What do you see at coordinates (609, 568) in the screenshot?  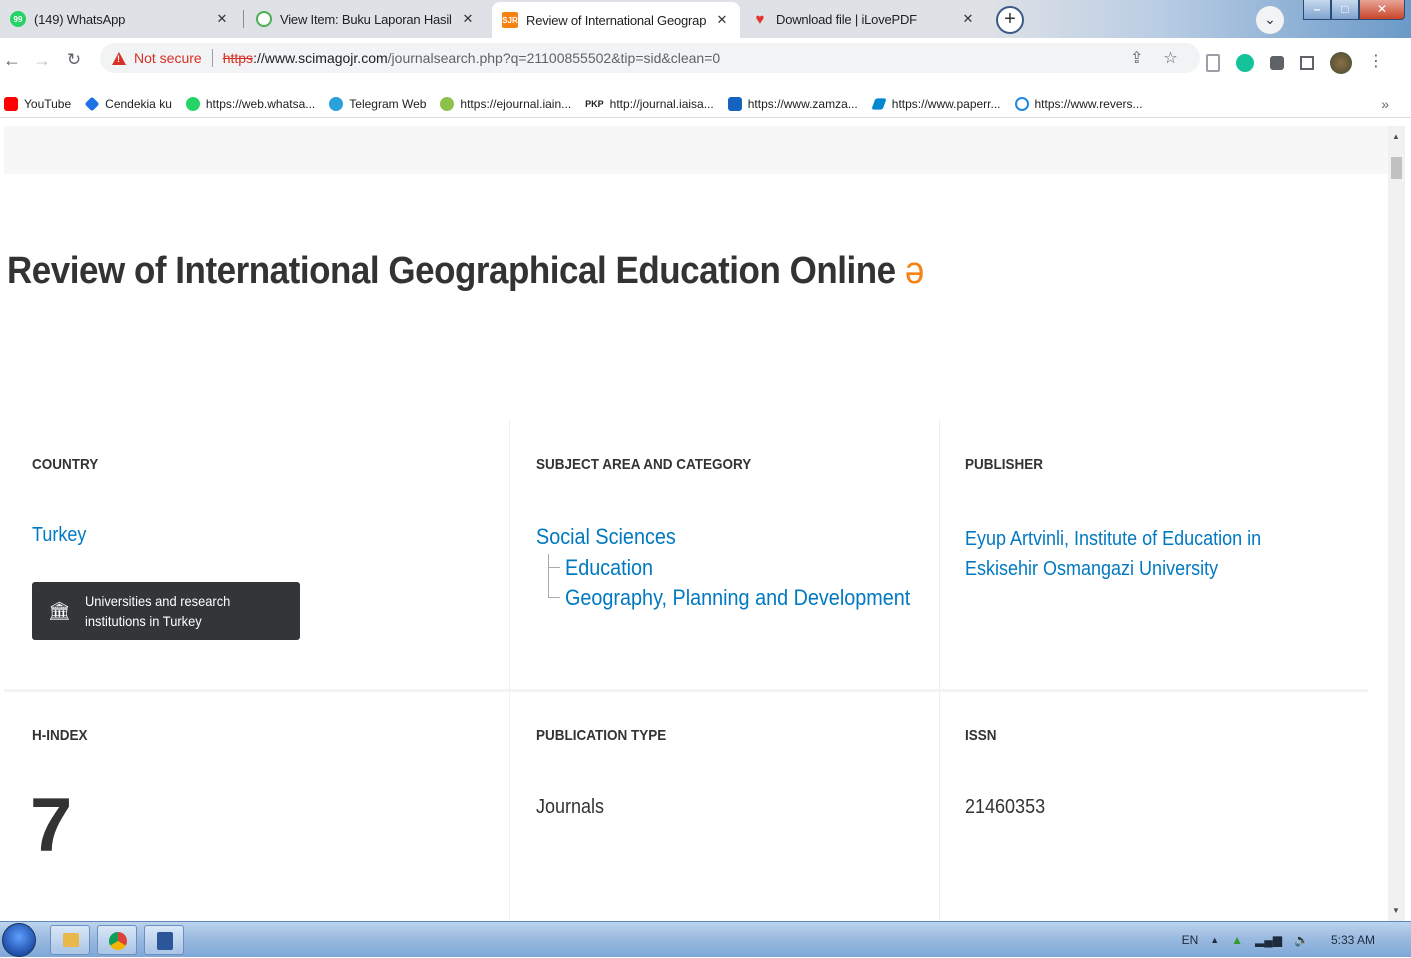 I see `category-link-education: Education` at bounding box center [609, 568].